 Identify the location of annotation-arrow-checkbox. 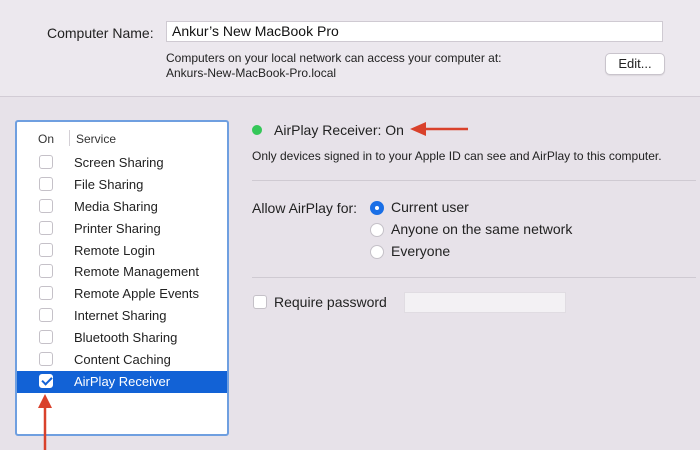
(45, 422).